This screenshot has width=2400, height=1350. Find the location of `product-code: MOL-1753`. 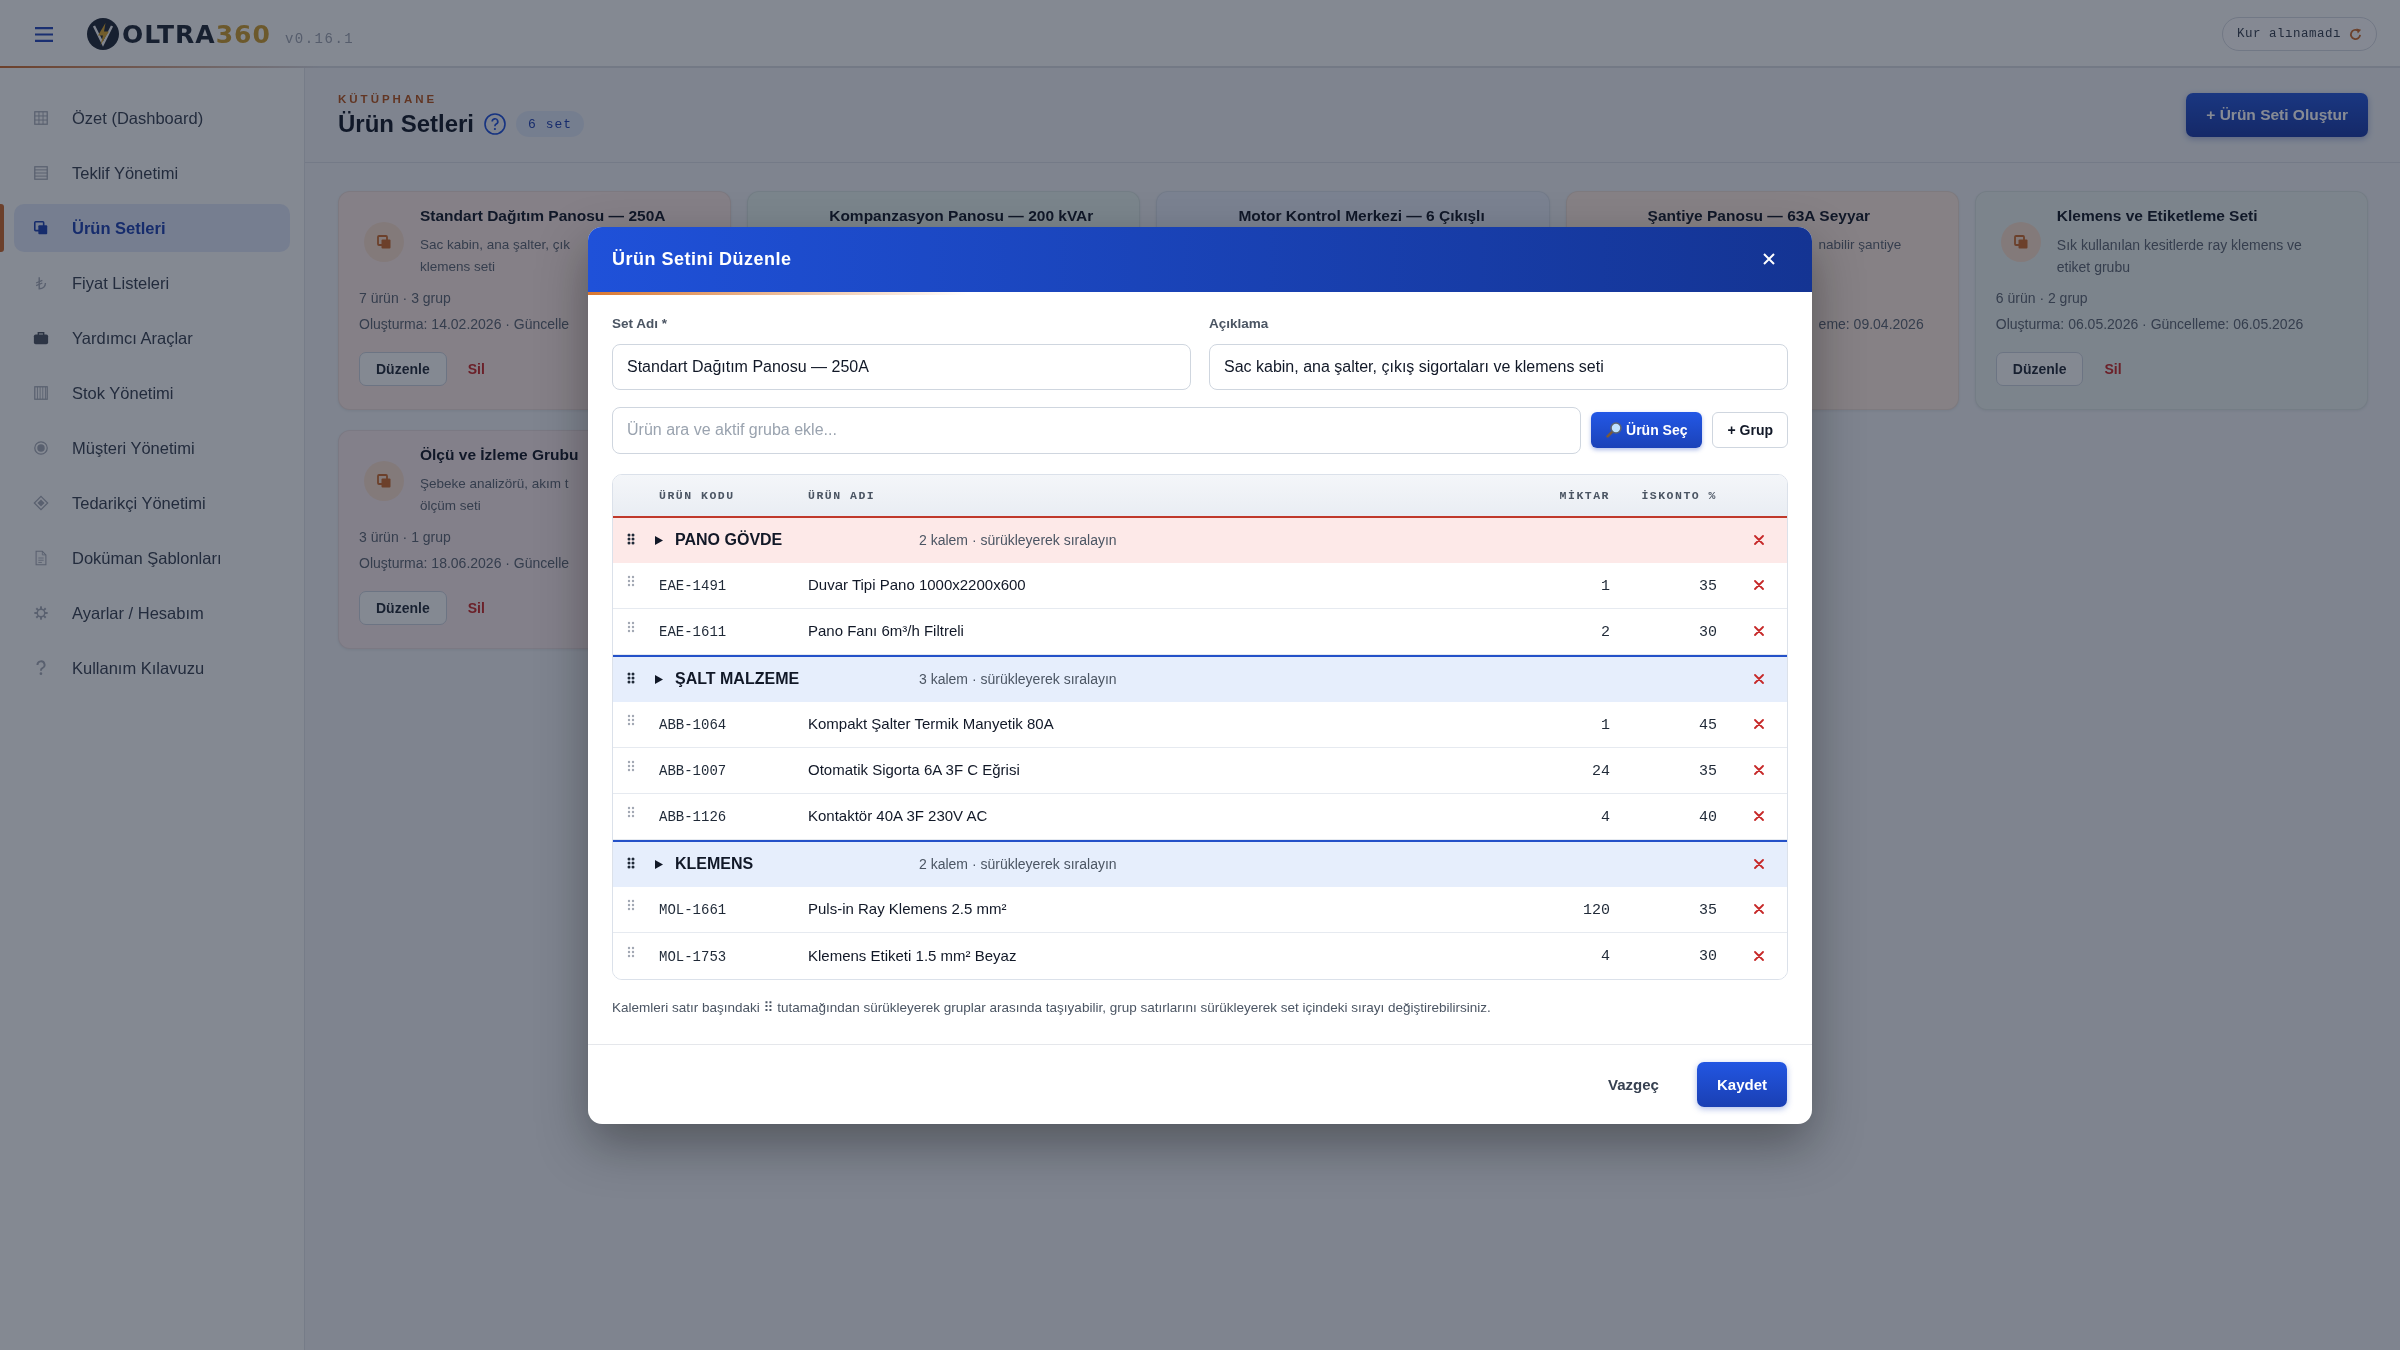

product-code: MOL-1753 is located at coordinates (693, 956).